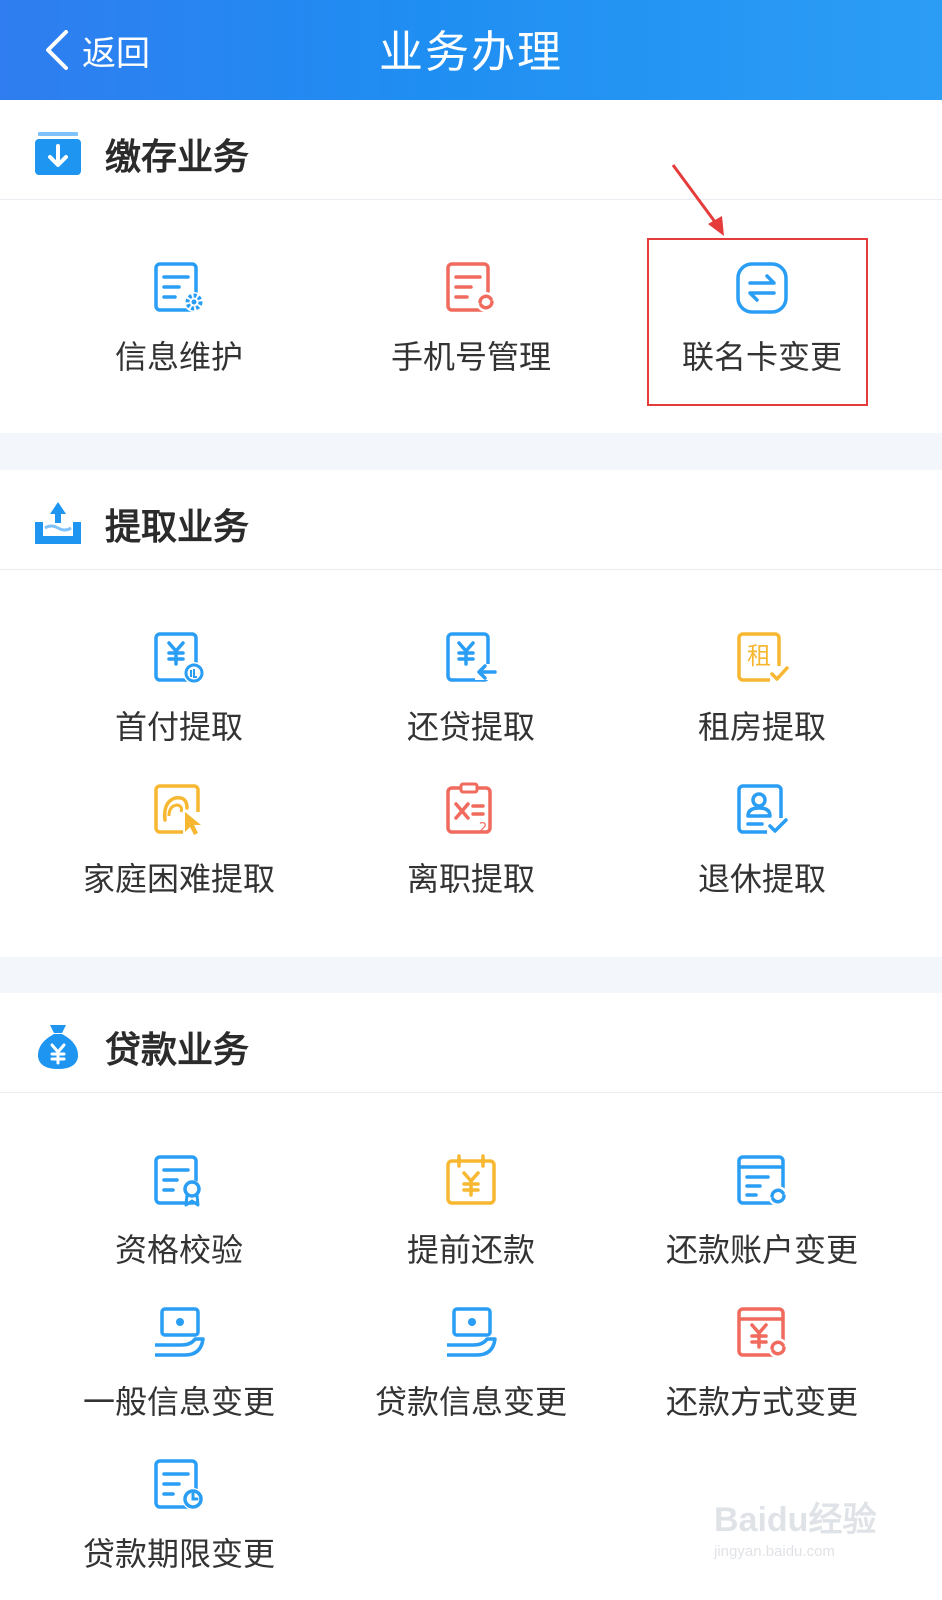  What do you see at coordinates (762, 847) in the screenshot?
I see `item-retire-withdraw: 退休提取` at bounding box center [762, 847].